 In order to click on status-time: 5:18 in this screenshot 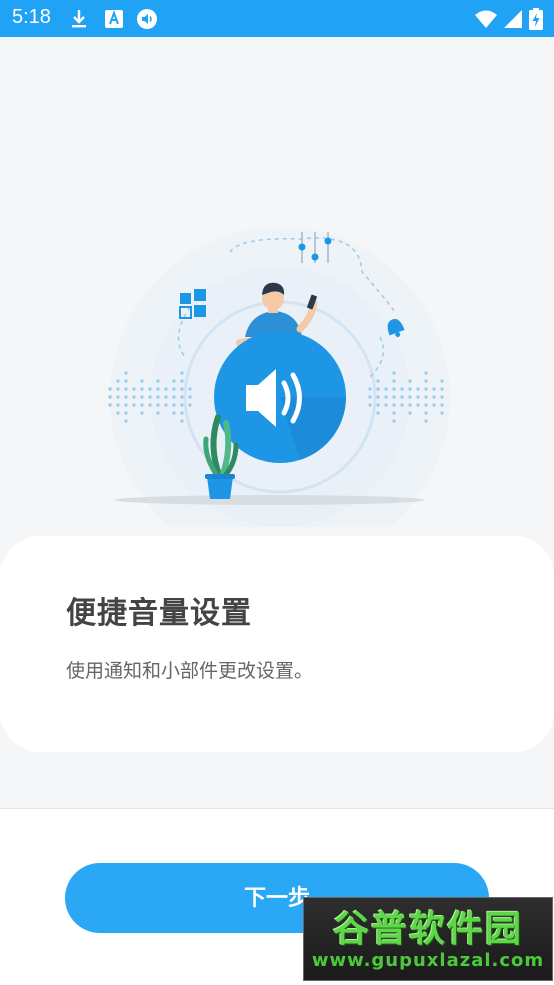, I will do `click(31, 17)`.